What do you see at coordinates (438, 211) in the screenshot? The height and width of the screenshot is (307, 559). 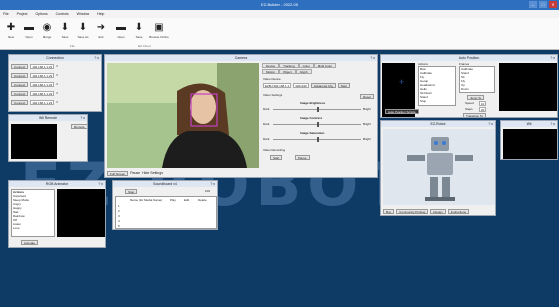 I see `design-button: Design` at bounding box center [438, 211].